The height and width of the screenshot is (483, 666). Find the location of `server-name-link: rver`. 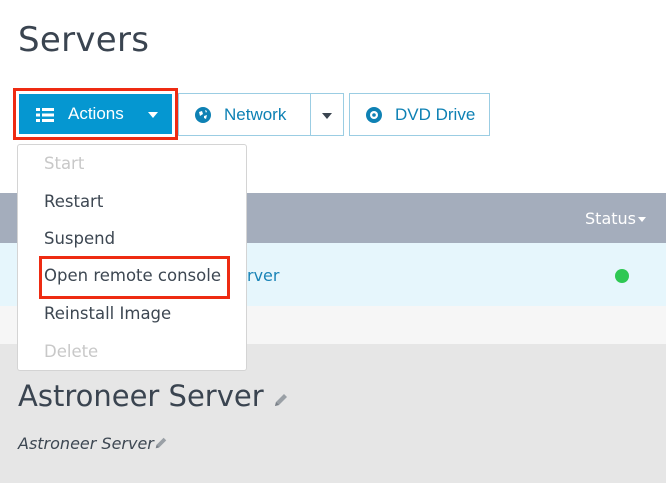

server-name-link: rver is located at coordinates (263, 275).